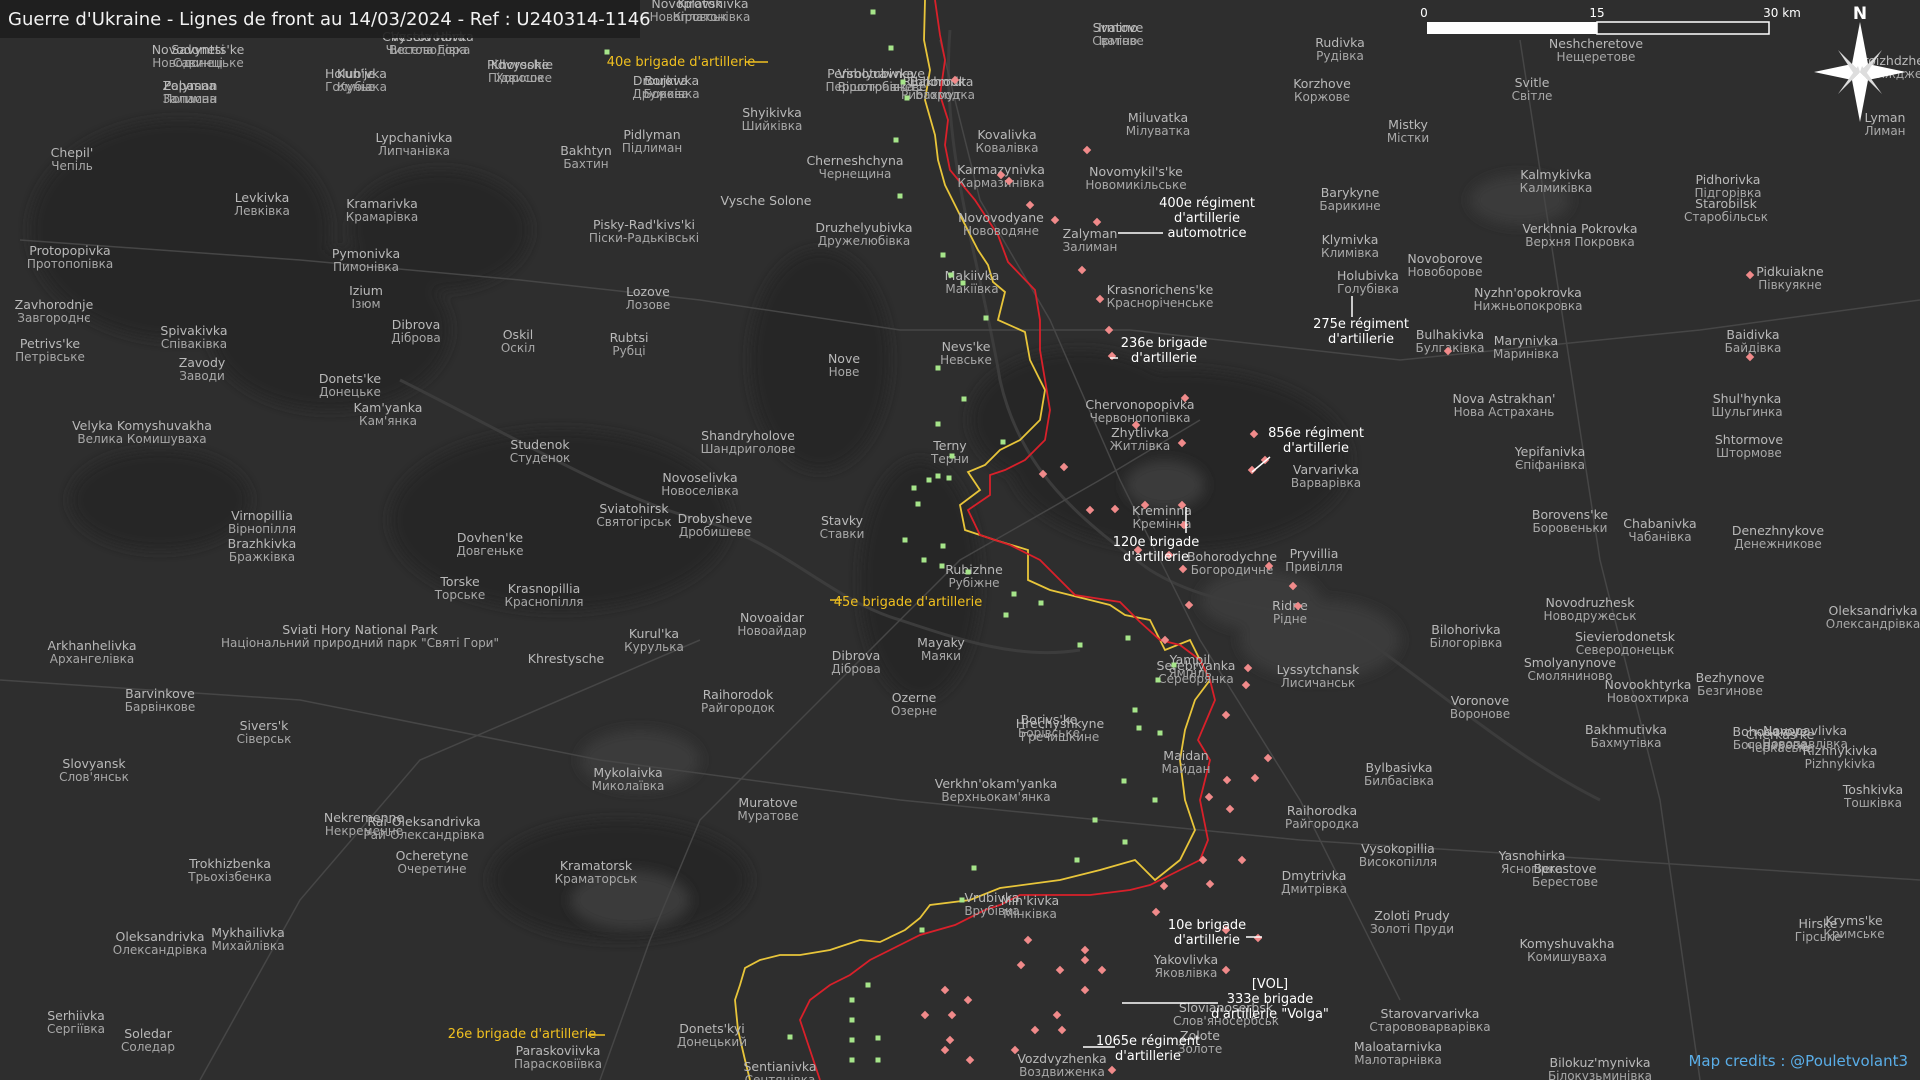 The width and height of the screenshot is (1920, 1080). I want to click on place-label: OleksandrivkaОлександрівка, so click(1873, 617).